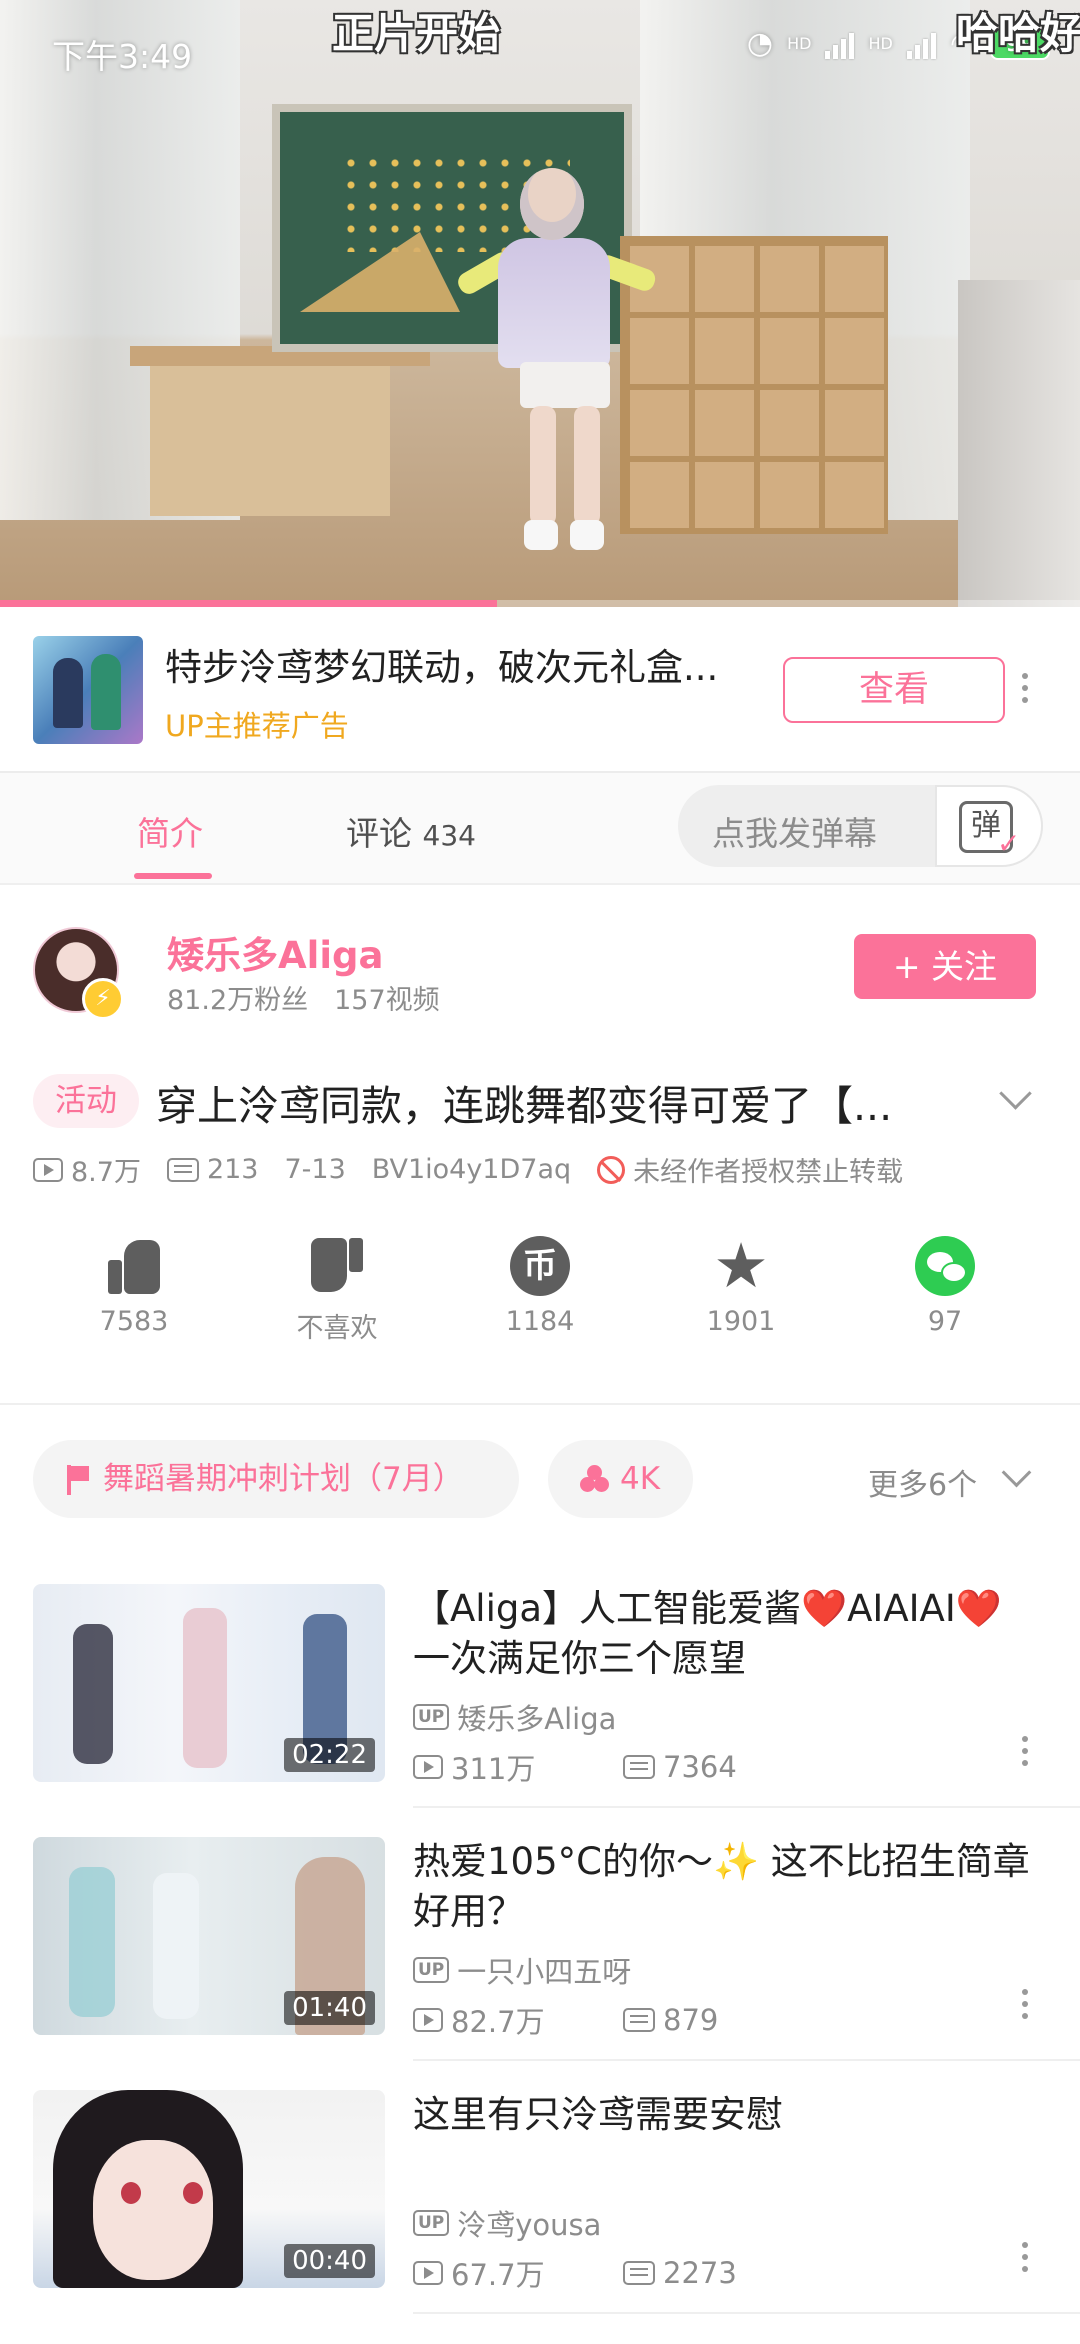 Image resolution: width=1080 pixels, height=2344 pixels. Describe the element at coordinates (723, 1887) in the screenshot. I see `related-title: 热爱105°C的你～✨ 这不比招生简章好用？` at that location.